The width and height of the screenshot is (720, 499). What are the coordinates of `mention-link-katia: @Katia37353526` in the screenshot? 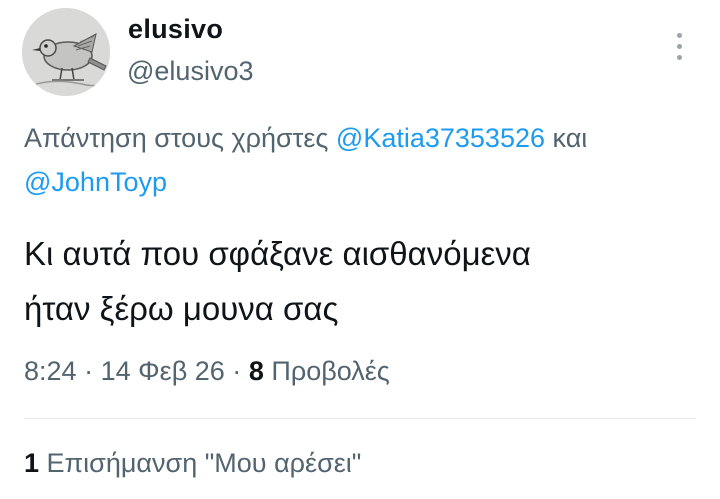 It's located at (440, 138).